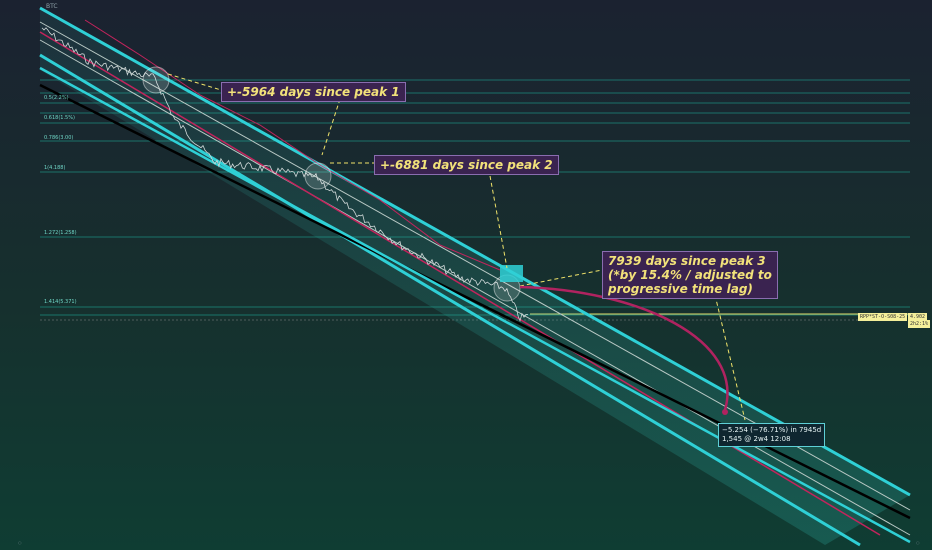 Image resolution: width=932 pixels, height=550 pixels. I want to click on connector-2a, so click(331, 127).